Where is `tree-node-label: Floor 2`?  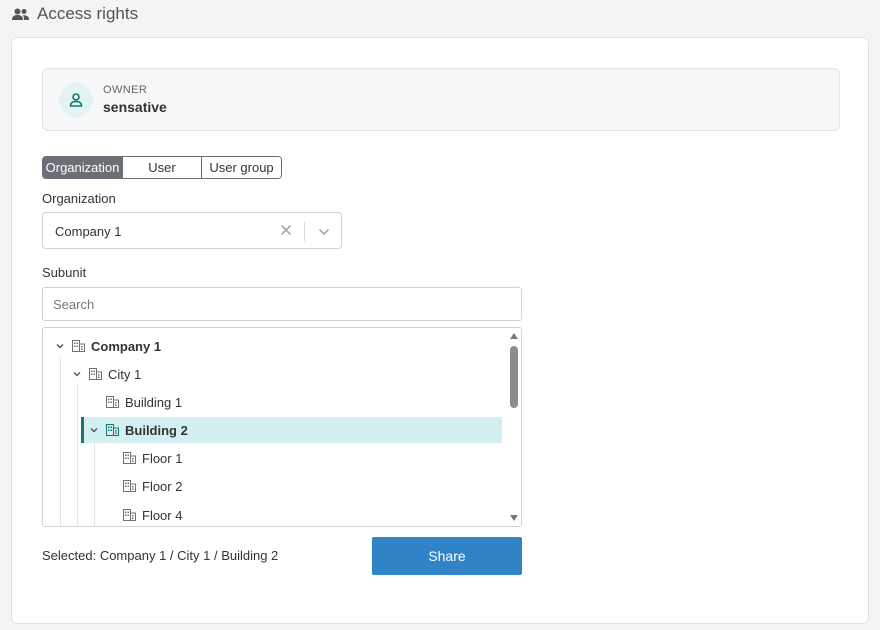
tree-node-label: Floor 2 is located at coordinates (162, 486).